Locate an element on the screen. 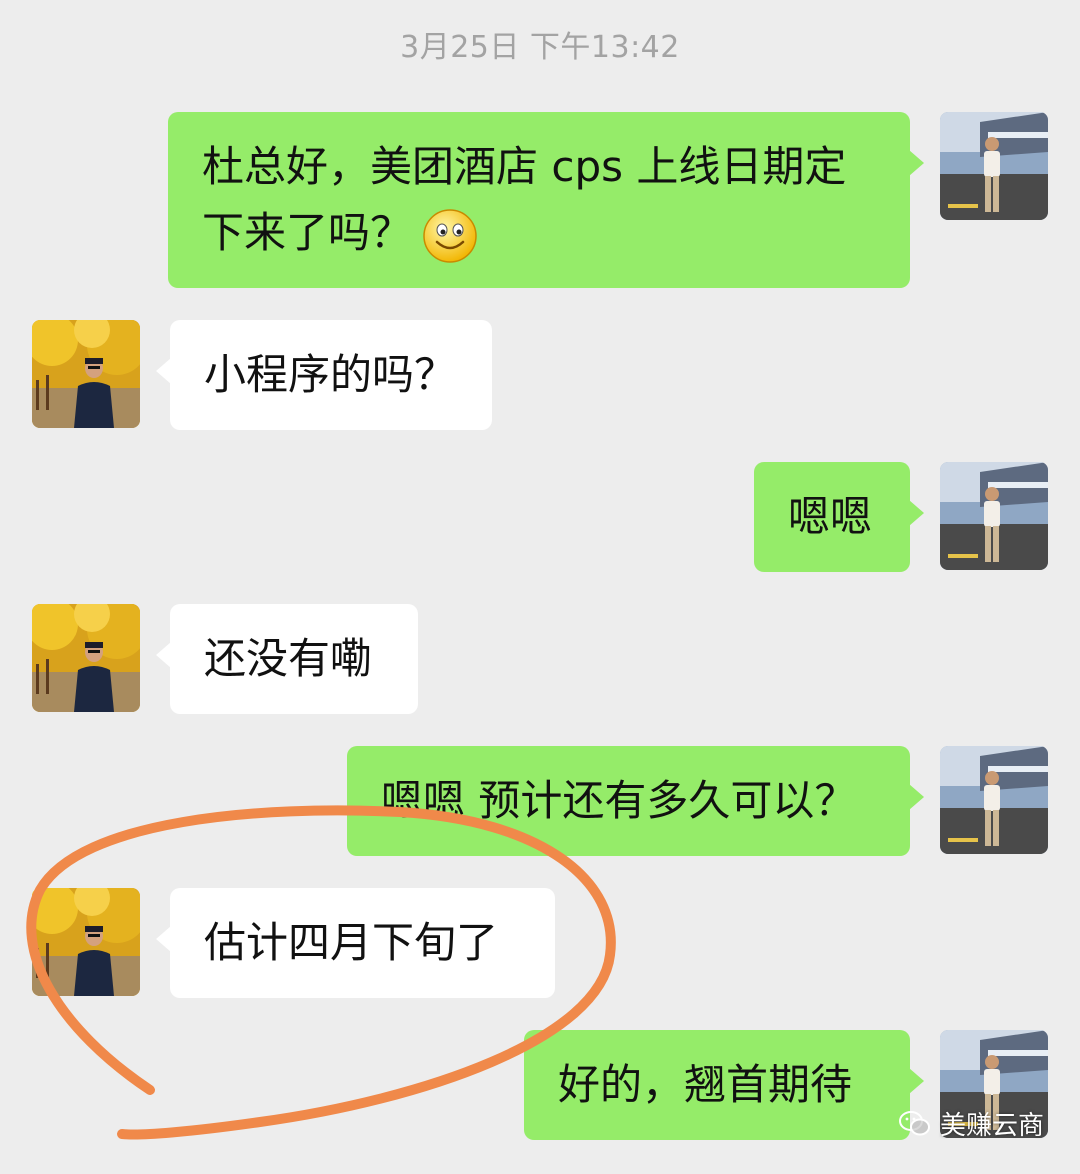  chat-timestamp: 3月25日 下午13:42 is located at coordinates (540, 47).